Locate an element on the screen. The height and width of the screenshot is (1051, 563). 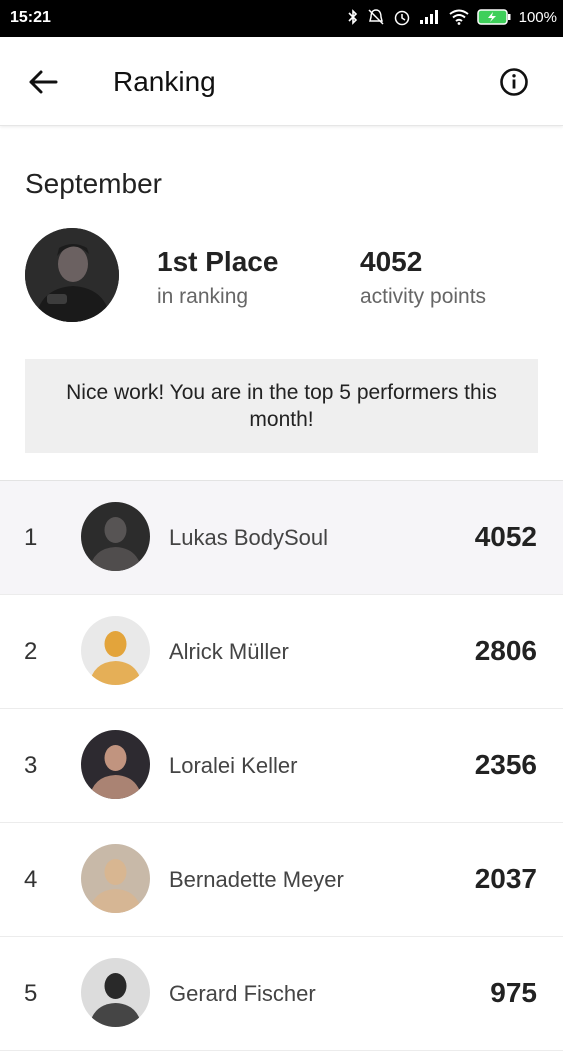
points-value: 4052 is located at coordinates (391, 261).